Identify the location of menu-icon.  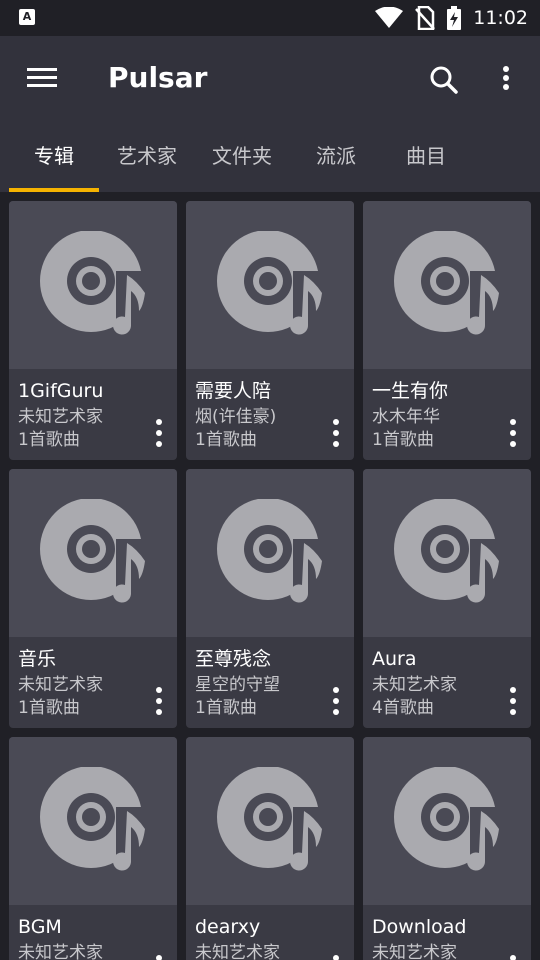
(42, 77).